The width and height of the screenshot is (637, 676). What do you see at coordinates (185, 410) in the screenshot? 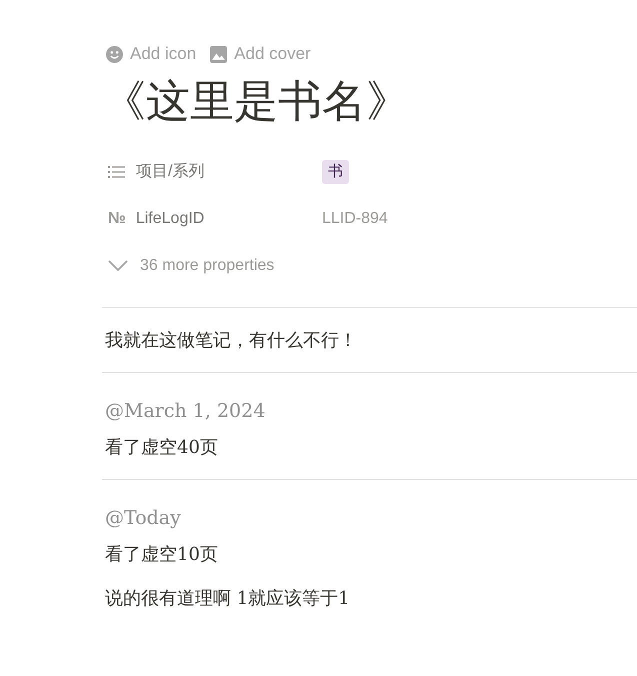
I see `date-mention: @March 1, 2024` at bounding box center [185, 410].